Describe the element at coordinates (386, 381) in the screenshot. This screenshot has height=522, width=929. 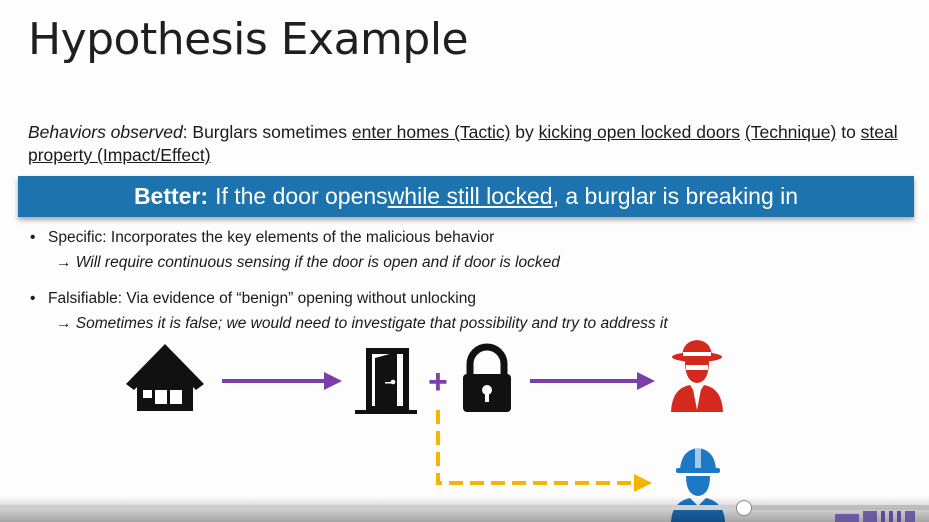
I see `door-icon` at that location.